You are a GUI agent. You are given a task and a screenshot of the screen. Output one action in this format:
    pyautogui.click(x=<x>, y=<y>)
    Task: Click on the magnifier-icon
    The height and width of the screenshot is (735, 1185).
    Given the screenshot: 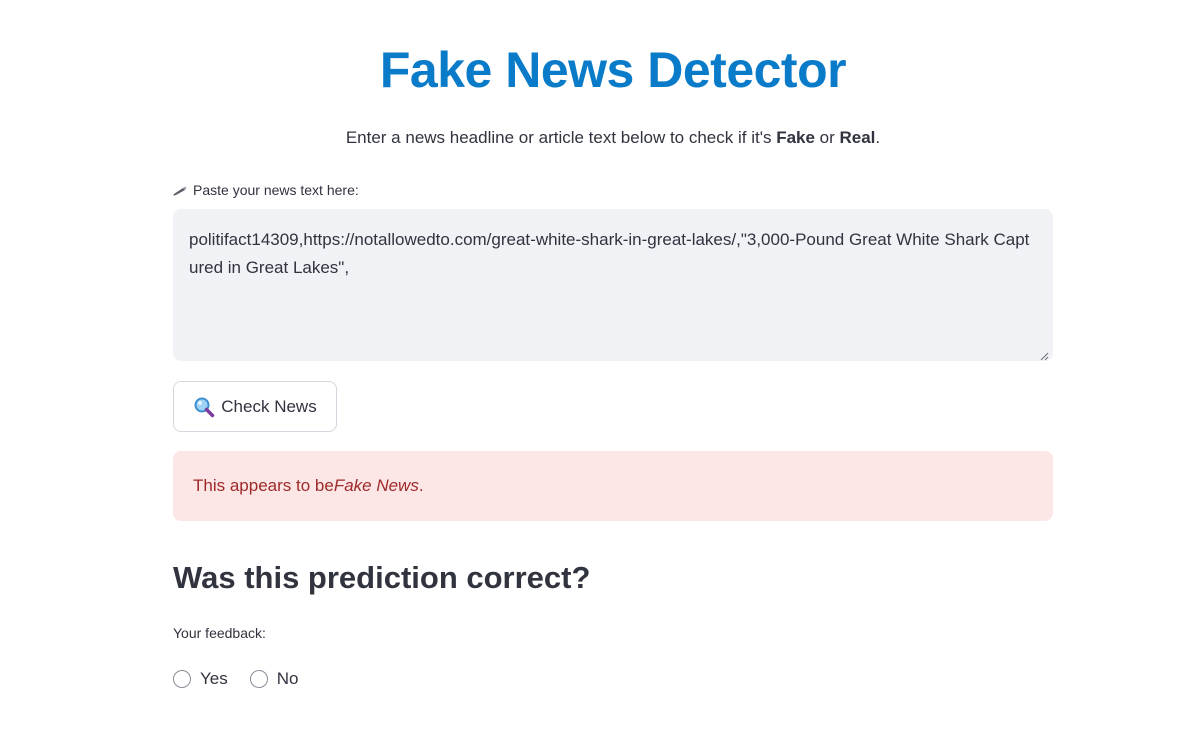 What is the action you would take?
    pyautogui.click(x=204, y=407)
    